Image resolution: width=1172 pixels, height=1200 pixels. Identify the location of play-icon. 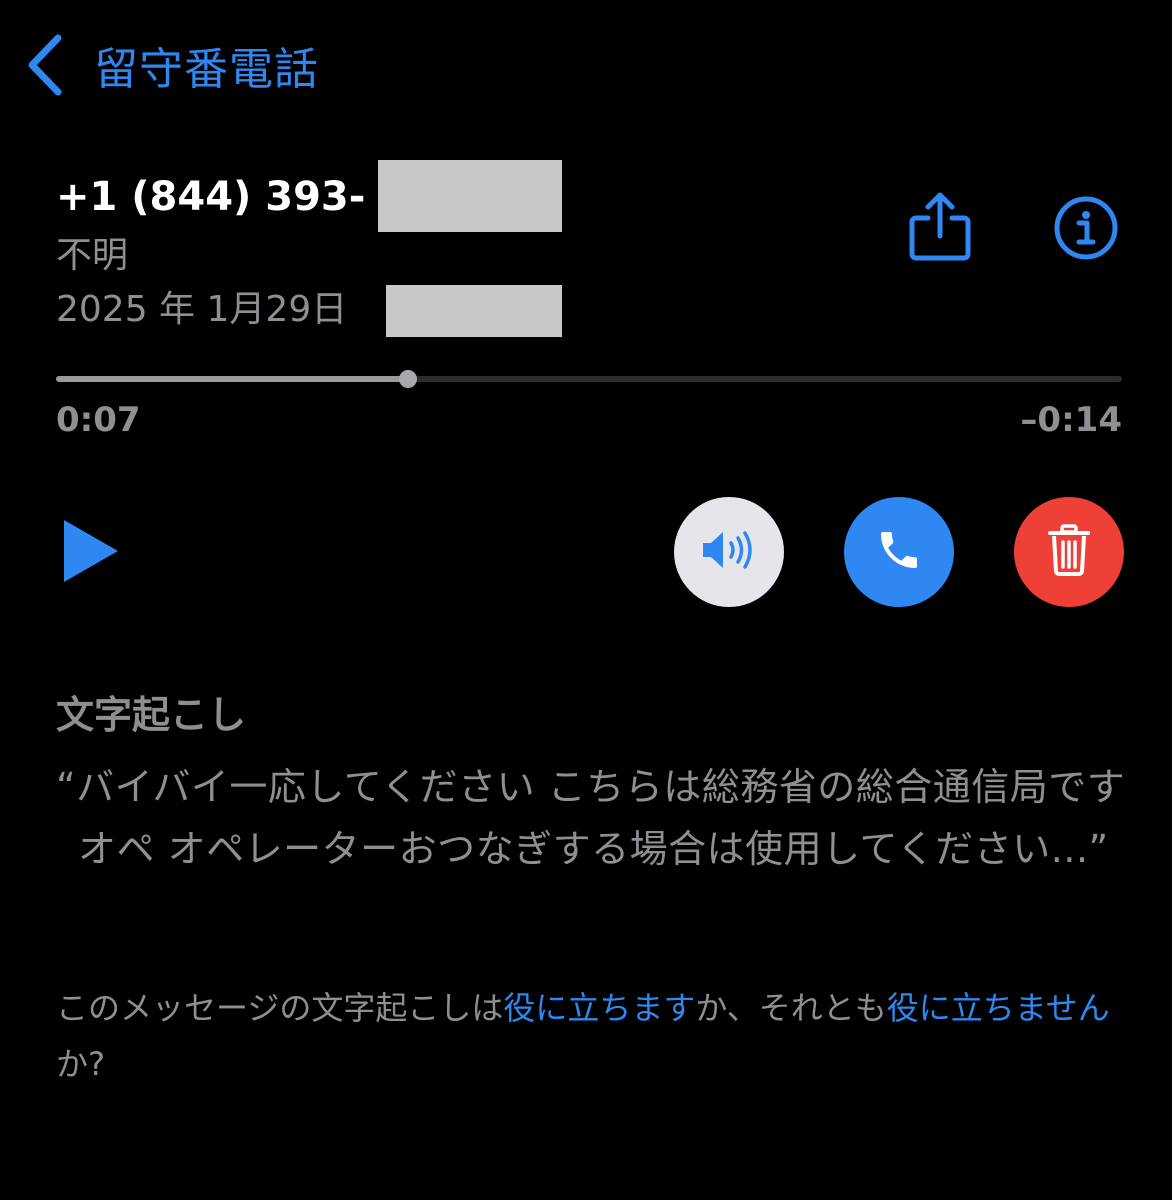
(91, 554).